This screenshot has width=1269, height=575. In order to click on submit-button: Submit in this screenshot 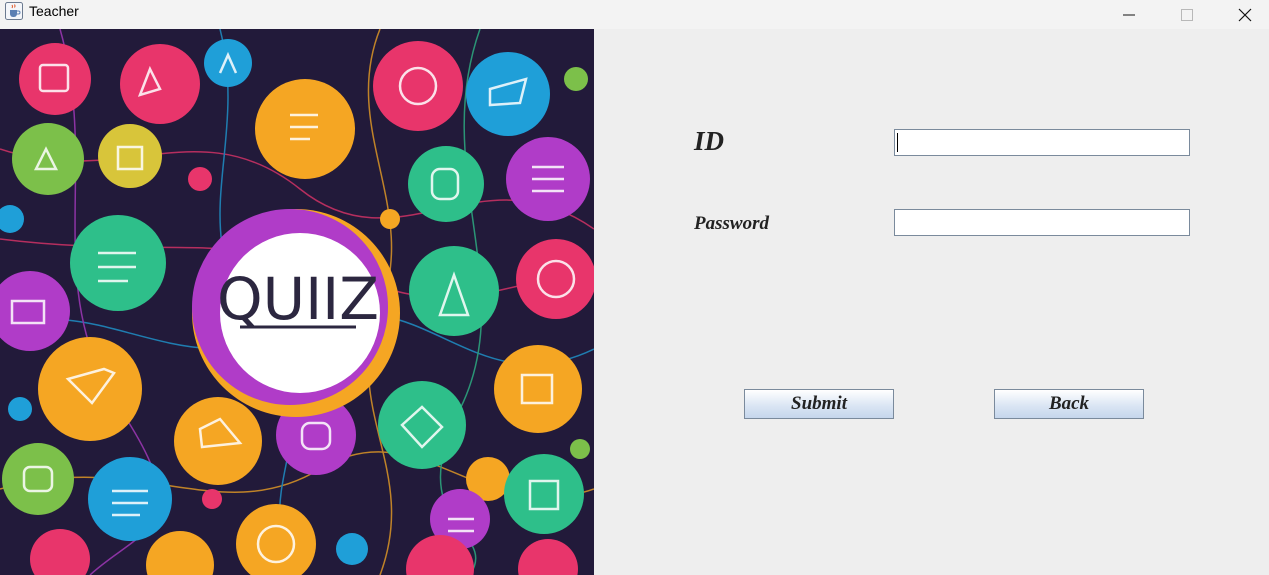, I will do `click(819, 404)`.